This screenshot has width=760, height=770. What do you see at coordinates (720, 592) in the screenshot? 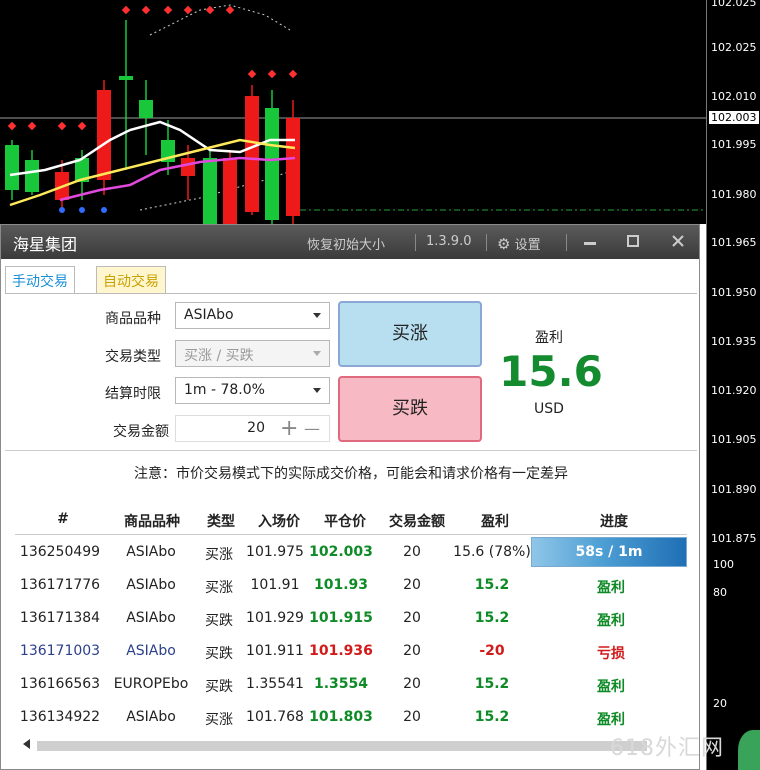
I see `indicator-tick: 80` at bounding box center [720, 592].